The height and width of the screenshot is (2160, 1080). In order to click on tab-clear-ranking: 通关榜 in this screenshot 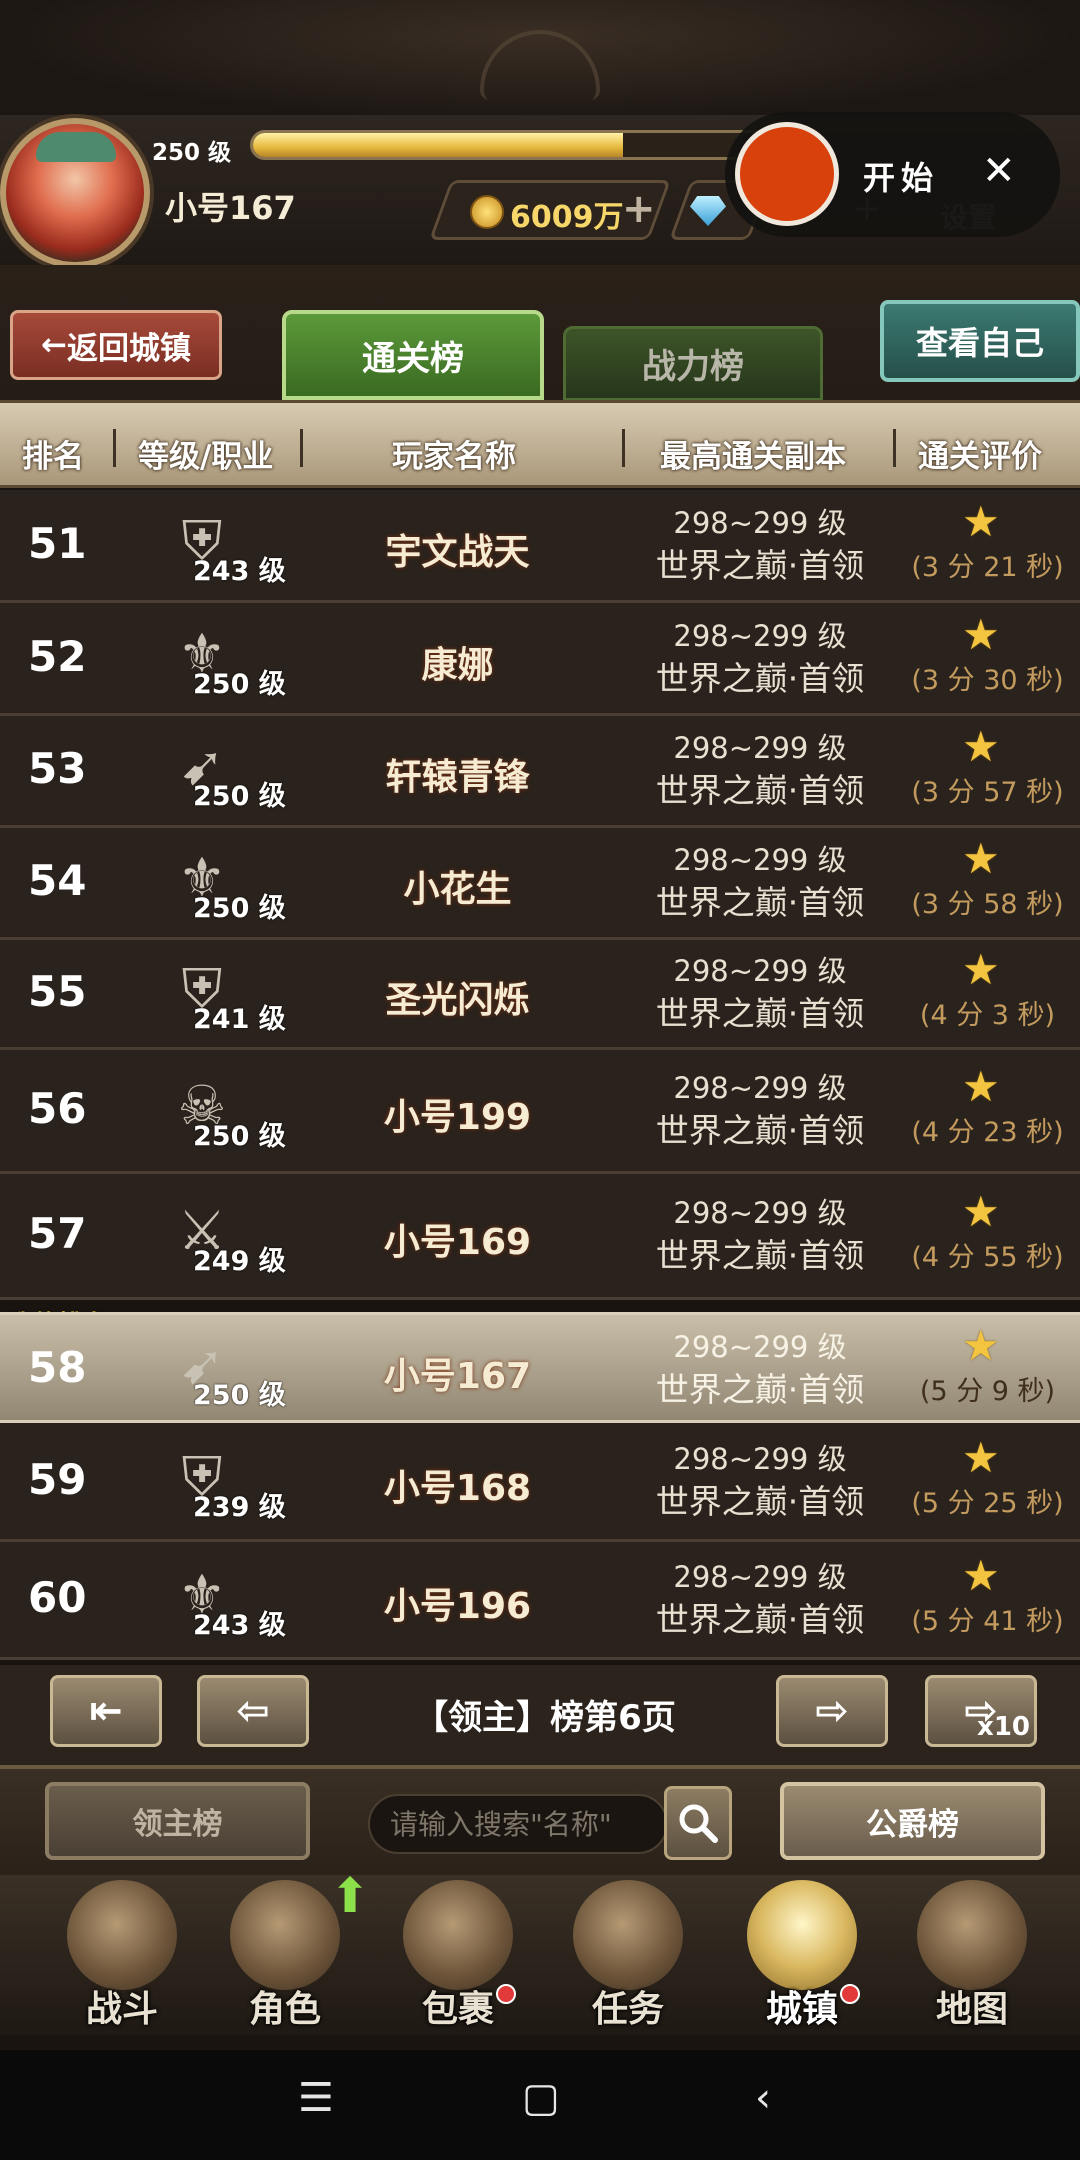, I will do `click(413, 355)`.